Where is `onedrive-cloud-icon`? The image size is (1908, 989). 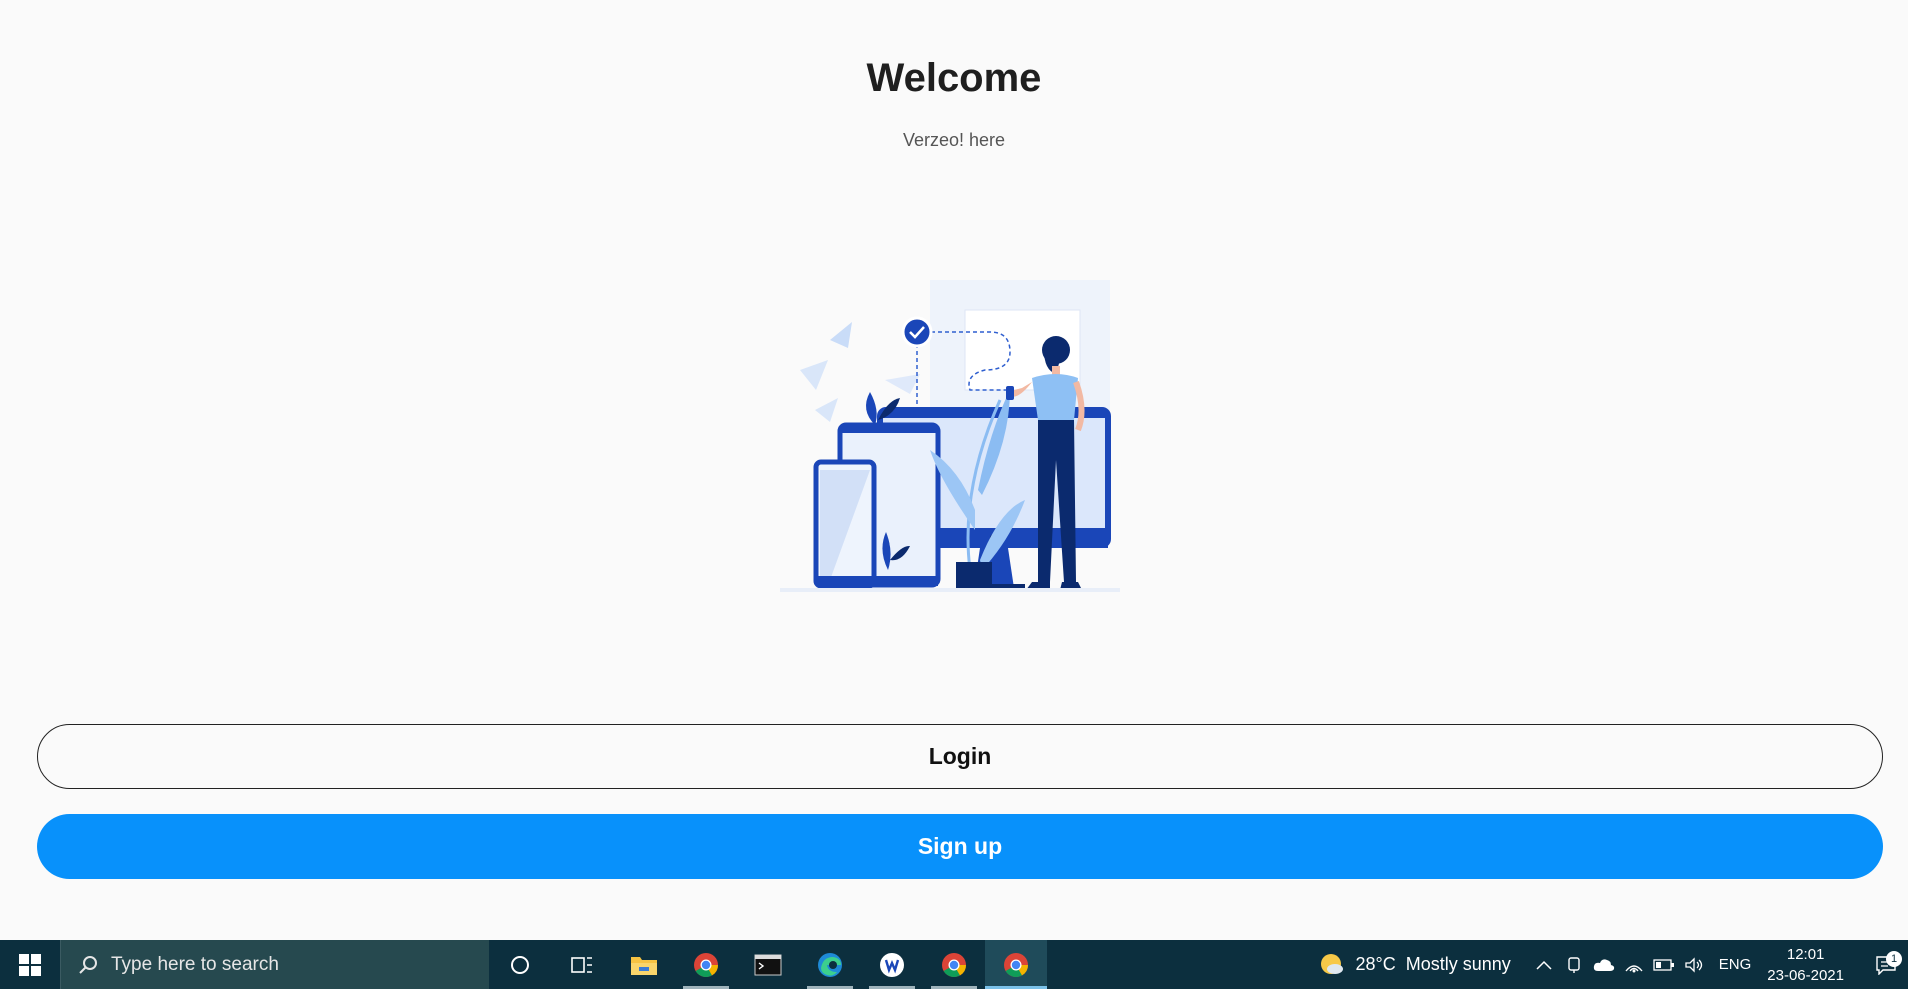
onedrive-cloud-icon is located at coordinates (1604, 965).